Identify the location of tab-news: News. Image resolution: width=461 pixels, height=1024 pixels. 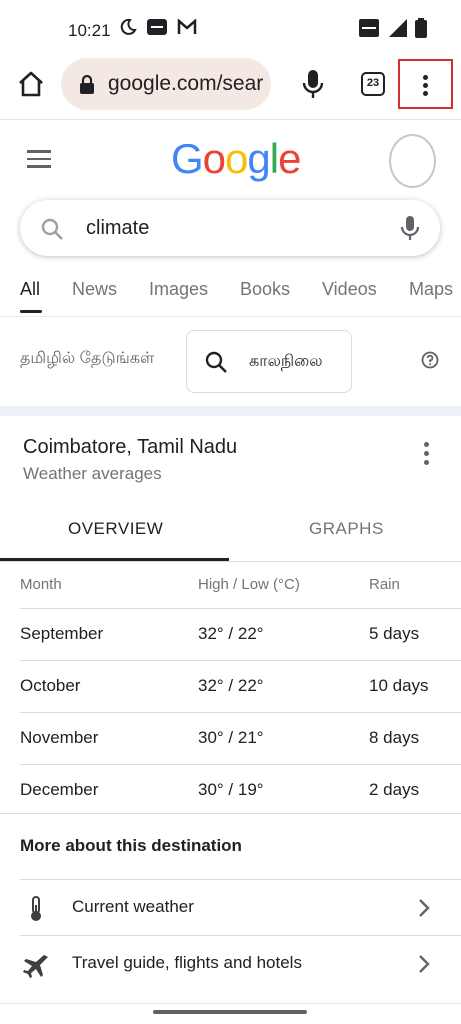
(94, 289).